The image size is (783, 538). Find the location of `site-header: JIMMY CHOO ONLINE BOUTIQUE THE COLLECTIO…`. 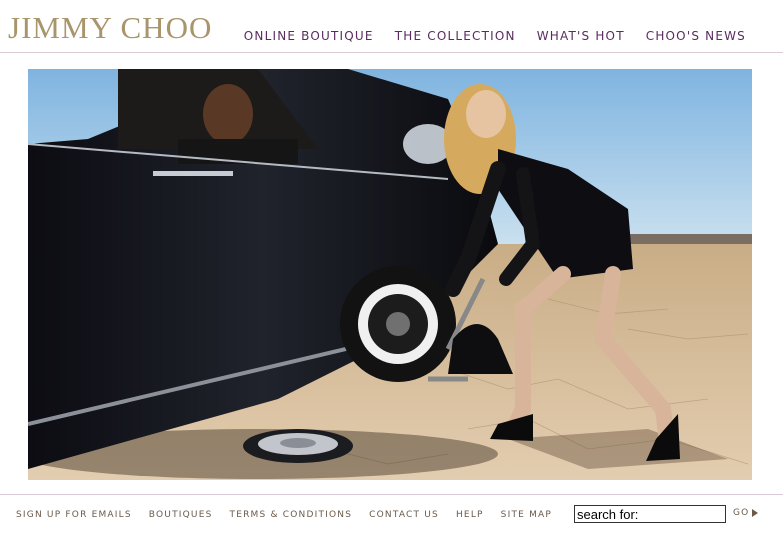

site-header: JIMMY CHOO ONLINE BOUTIQUE THE COLLECTIO… is located at coordinates (391, 26).